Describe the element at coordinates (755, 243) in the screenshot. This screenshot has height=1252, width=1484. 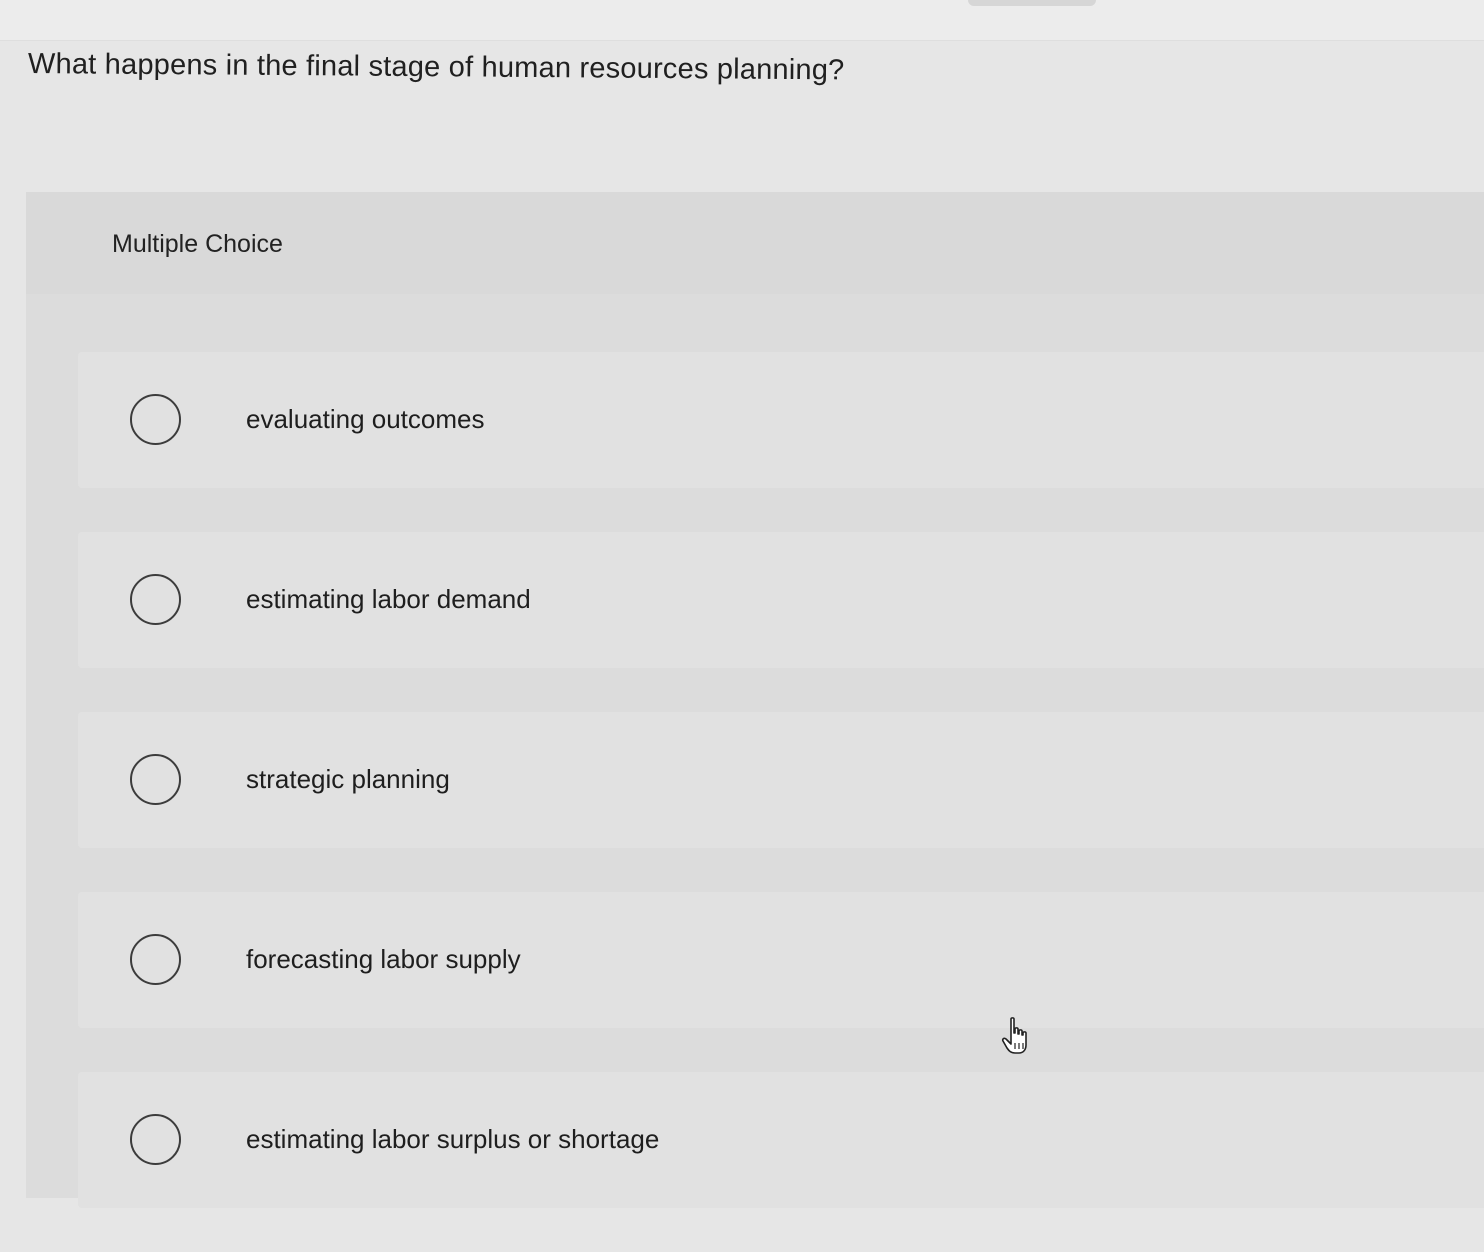
I see `question-type-header: Multiple Choice` at that location.